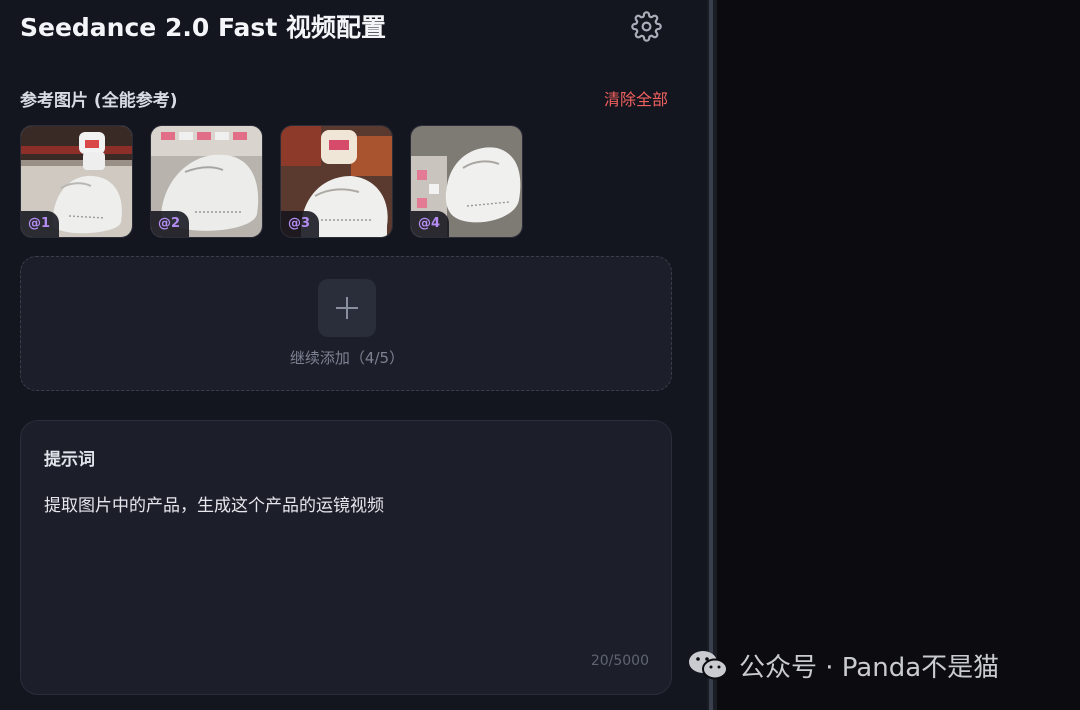  What do you see at coordinates (869, 667) in the screenshot?
I see `watermark-text: 公众号 · Panda不是猫` at bounding box center [869, 667].